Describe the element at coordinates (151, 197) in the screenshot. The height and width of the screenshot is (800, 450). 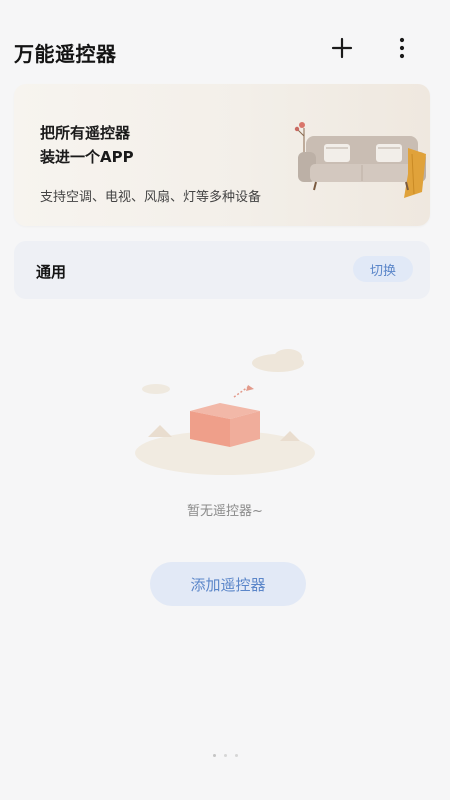
I see `banner-subtitle: 支持空调、电视、风扇、灯等多种设备` at that location.